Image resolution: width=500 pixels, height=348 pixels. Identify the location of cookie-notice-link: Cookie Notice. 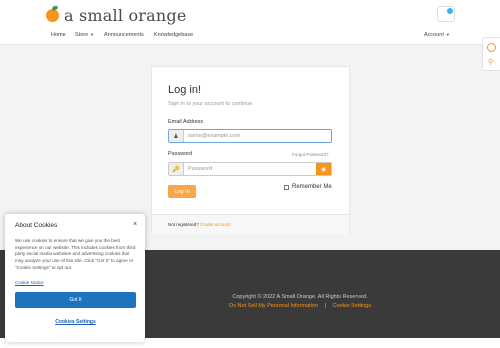
(29, 282).